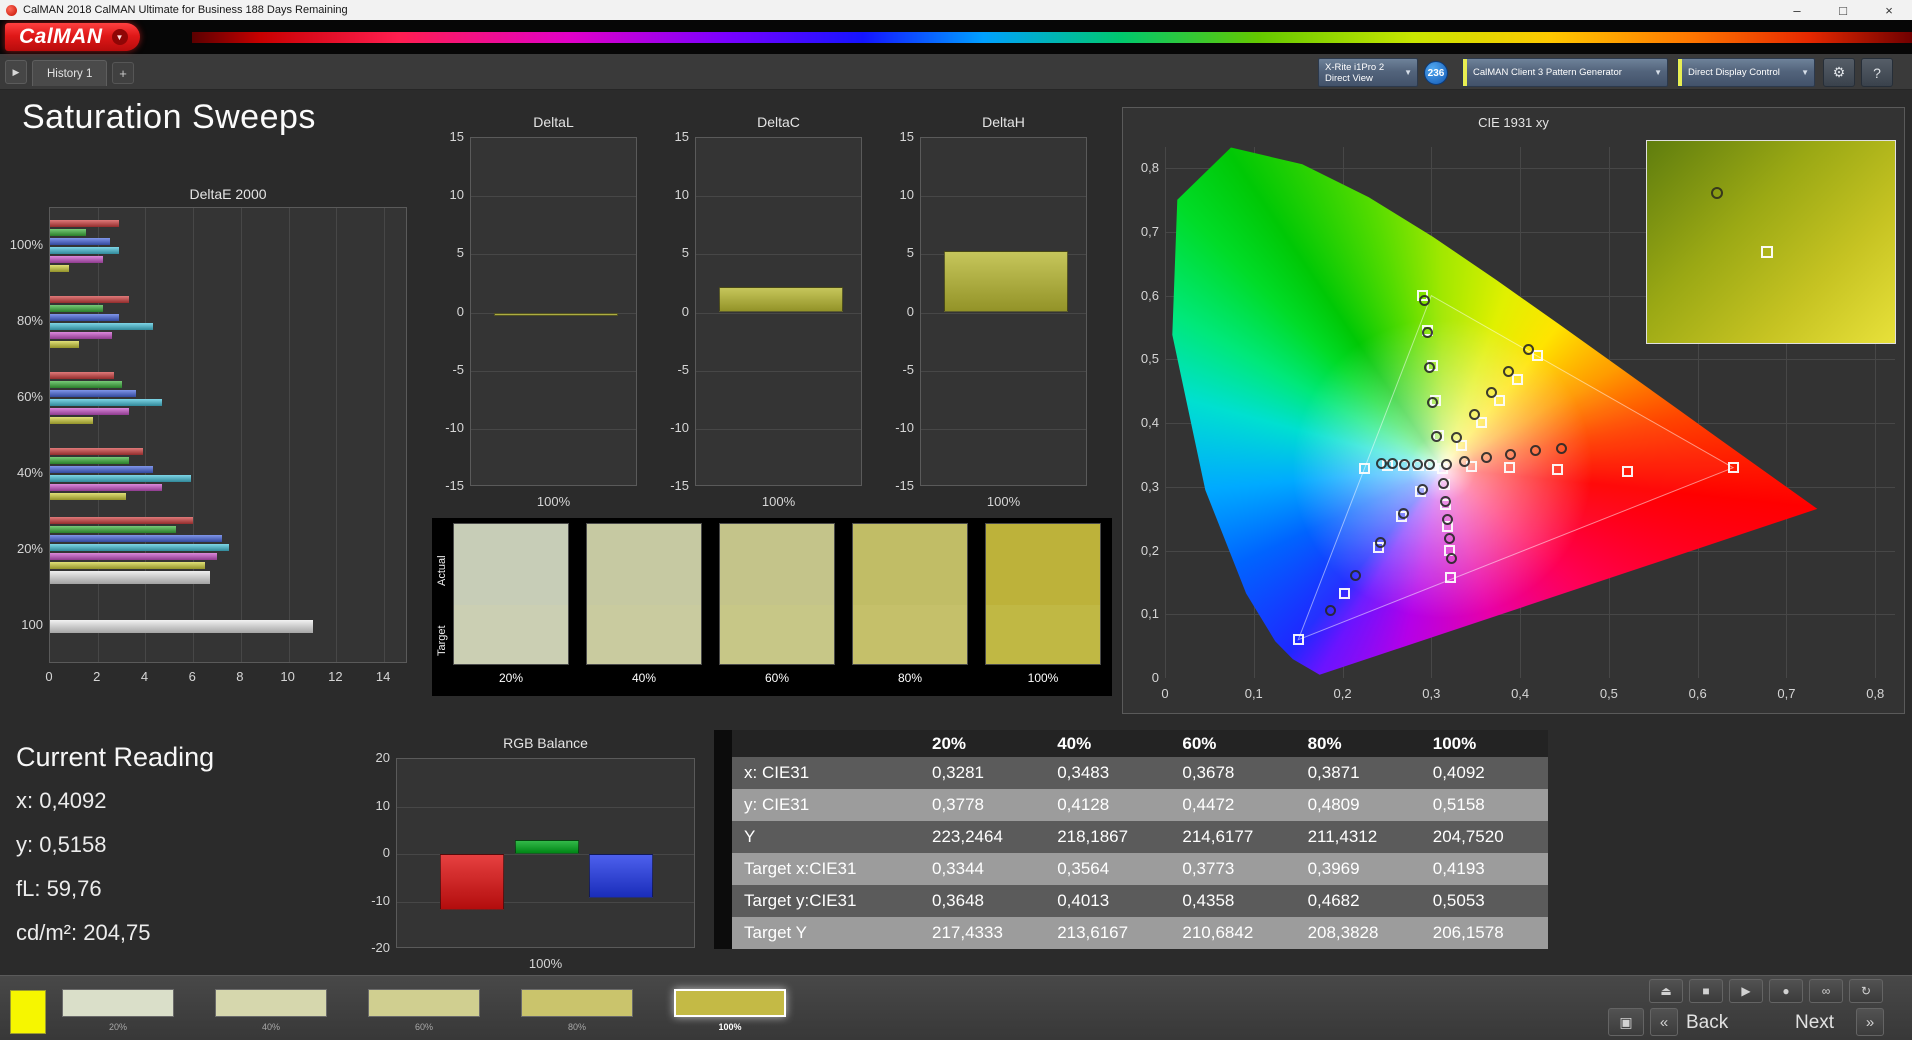 The width and height of the screenshot is (1912, 1040). What do you see at coordinates (144, 676) in the screenshot?
I see `x-tick-label: 4` at bounding box center [144, 676].